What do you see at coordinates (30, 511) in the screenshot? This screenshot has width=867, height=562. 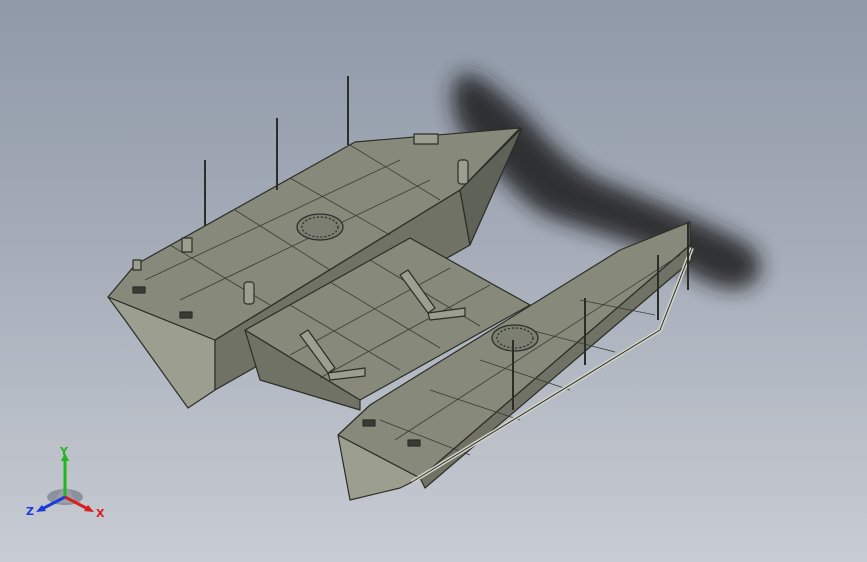 I see `z-axis-label: Z` at bounding box center [30, 511].